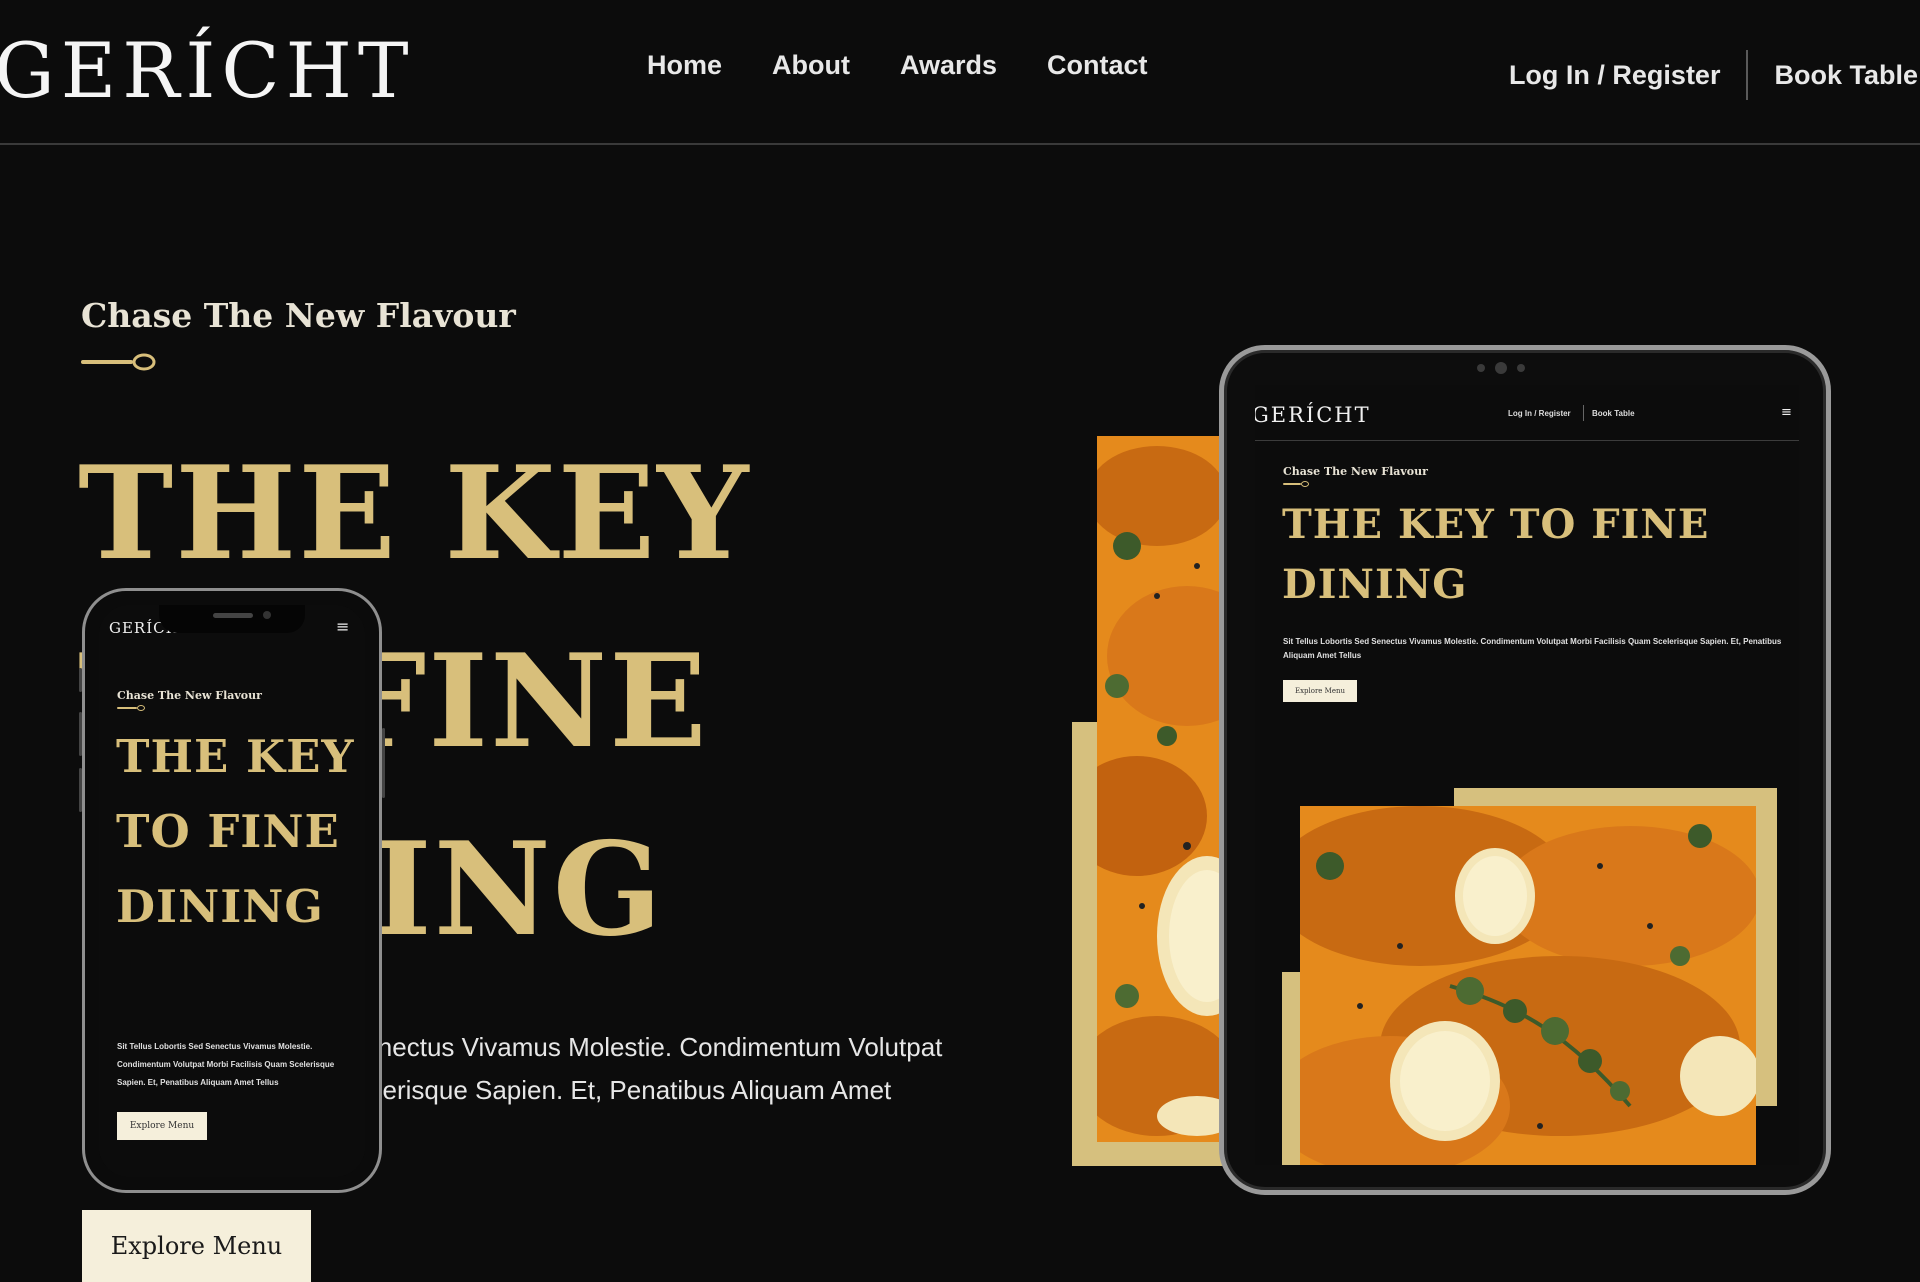 The height and width of the screenshot is (1282, 1920). I want to click on book-table-link: Book Table, so click(1846, 75).